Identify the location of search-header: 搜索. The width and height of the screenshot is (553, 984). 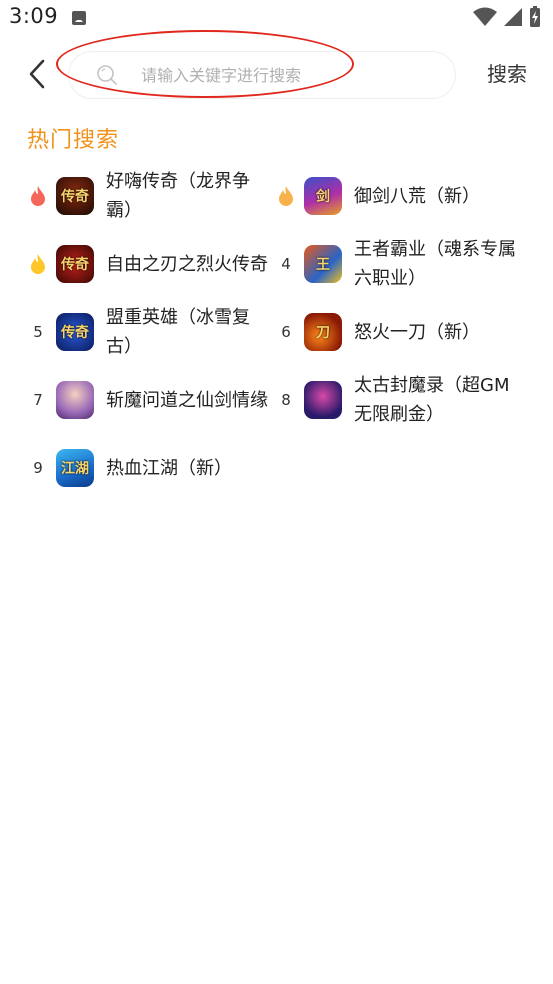
(276, 76).